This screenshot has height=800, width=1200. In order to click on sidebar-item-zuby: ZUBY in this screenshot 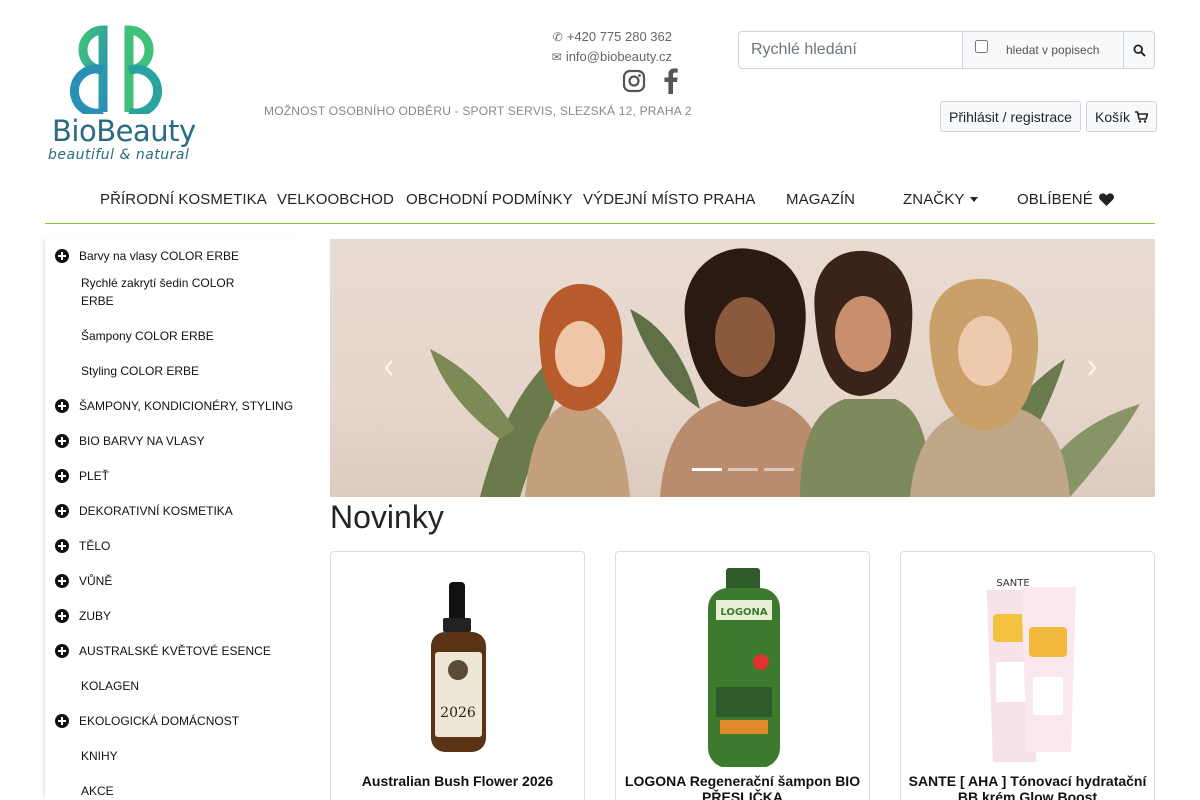, I will do `click(83, 616)`.